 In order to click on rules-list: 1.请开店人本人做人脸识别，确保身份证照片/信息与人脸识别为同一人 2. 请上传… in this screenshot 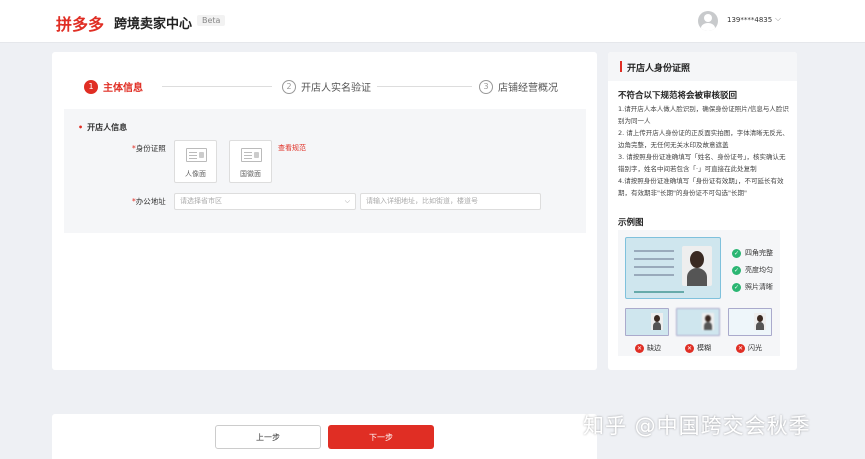, I will do `click(704, 152)`.